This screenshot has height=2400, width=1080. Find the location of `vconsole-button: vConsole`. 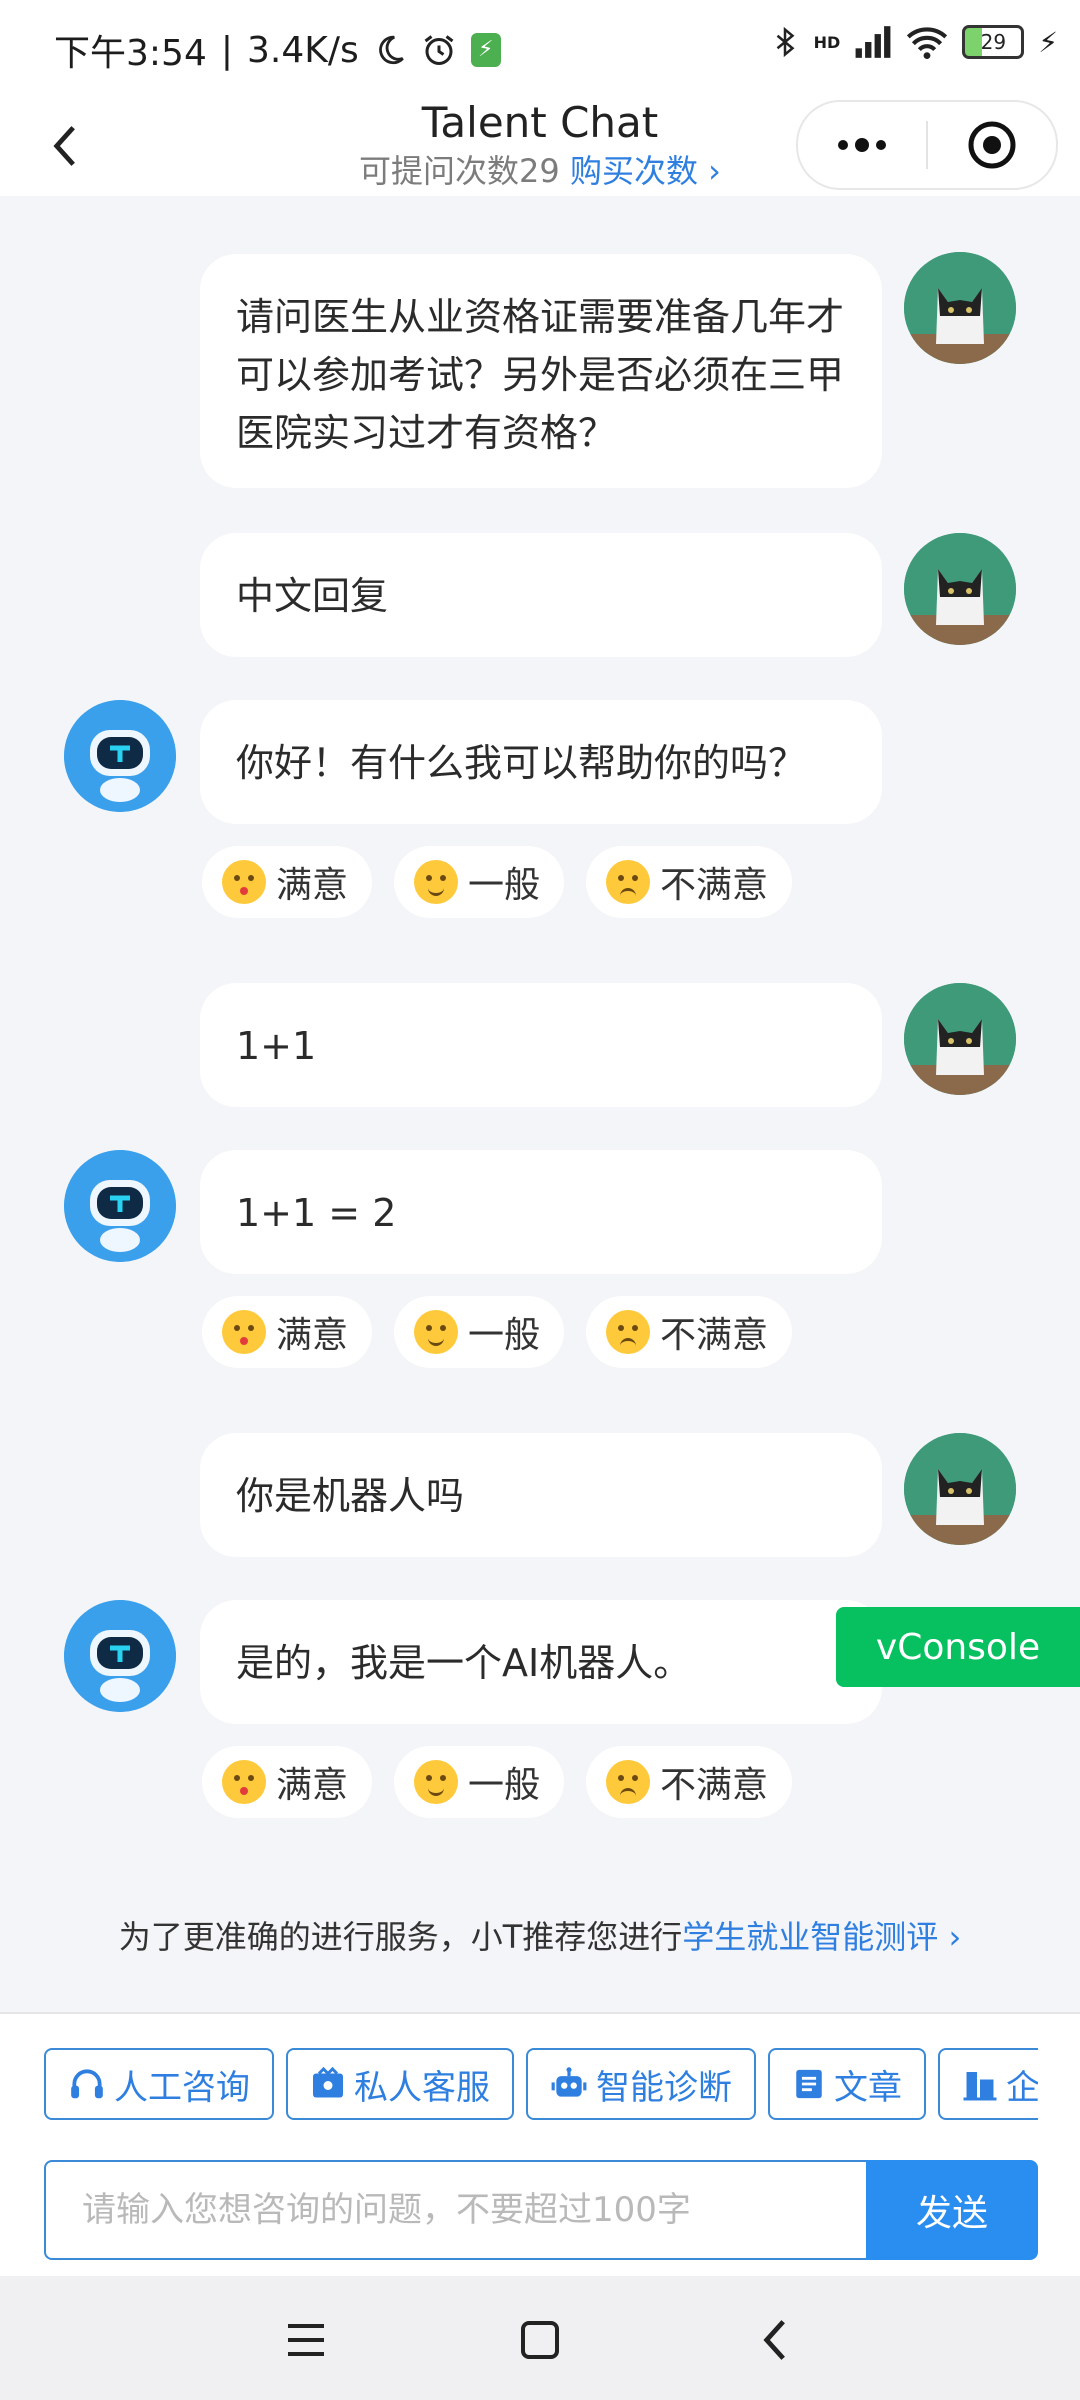

vconsole-button: vConsole is located at coordinates (958, 1647).